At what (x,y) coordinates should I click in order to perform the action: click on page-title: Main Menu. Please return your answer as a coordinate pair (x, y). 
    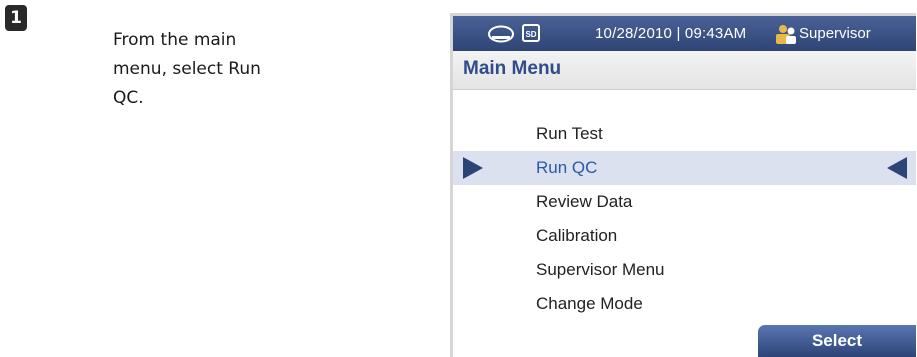
    Looking at the image, I should click on (512, 68).